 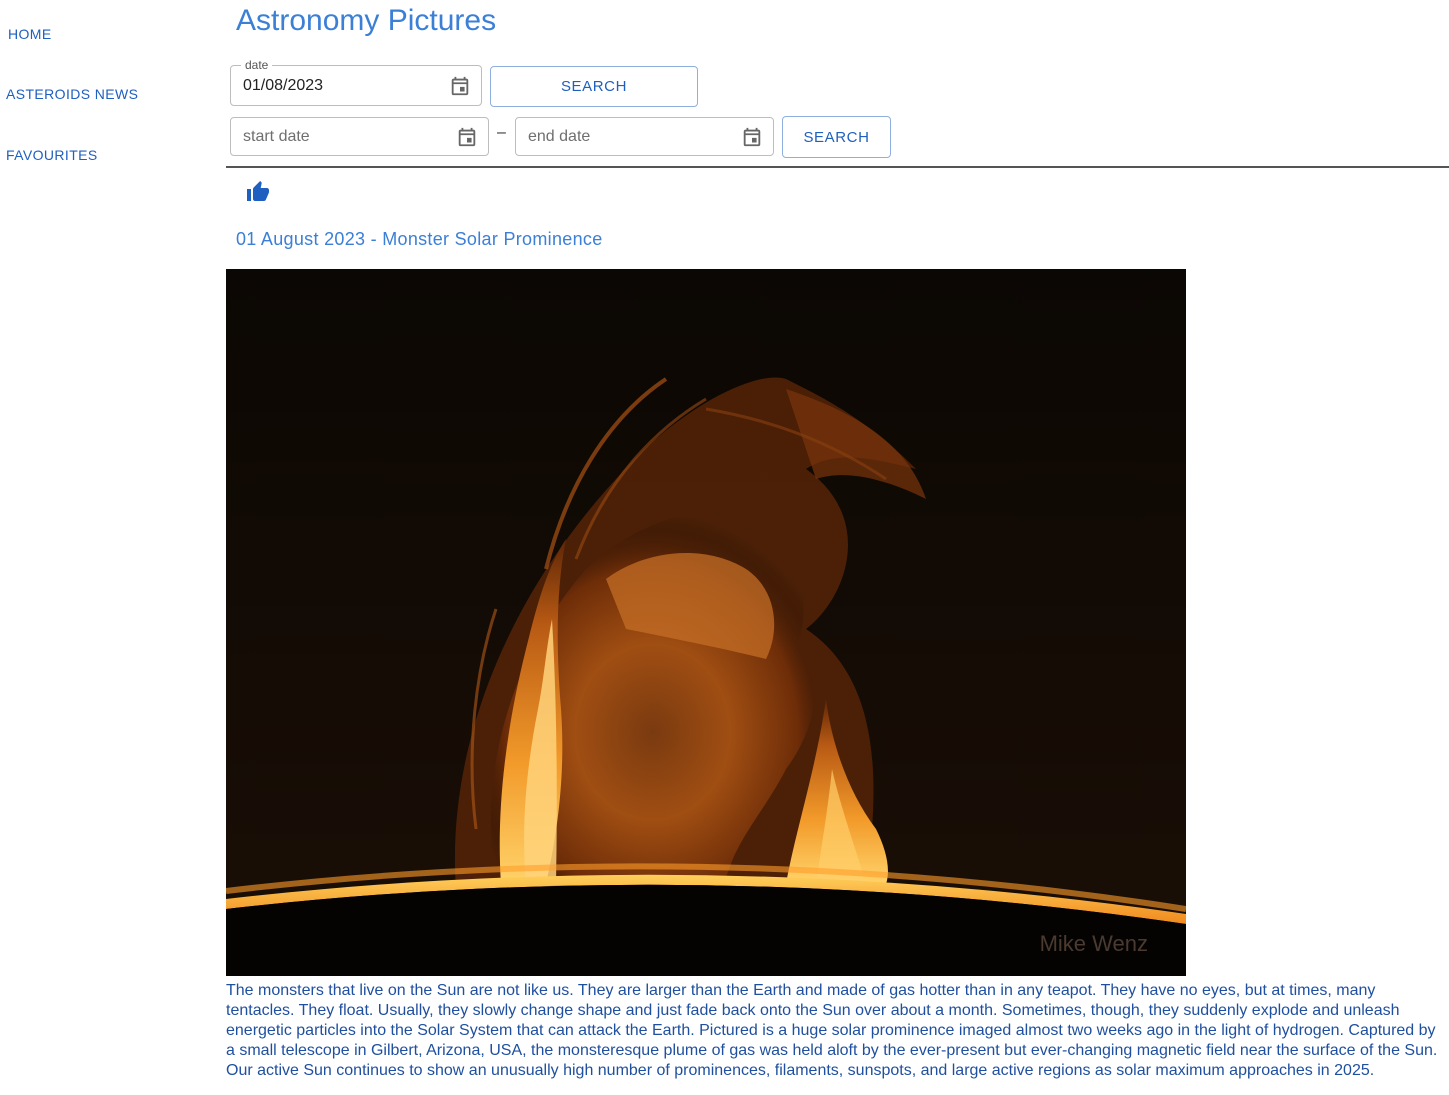 I want to click on page-title: Astronomy Pictures, so click(x=366, y=20).